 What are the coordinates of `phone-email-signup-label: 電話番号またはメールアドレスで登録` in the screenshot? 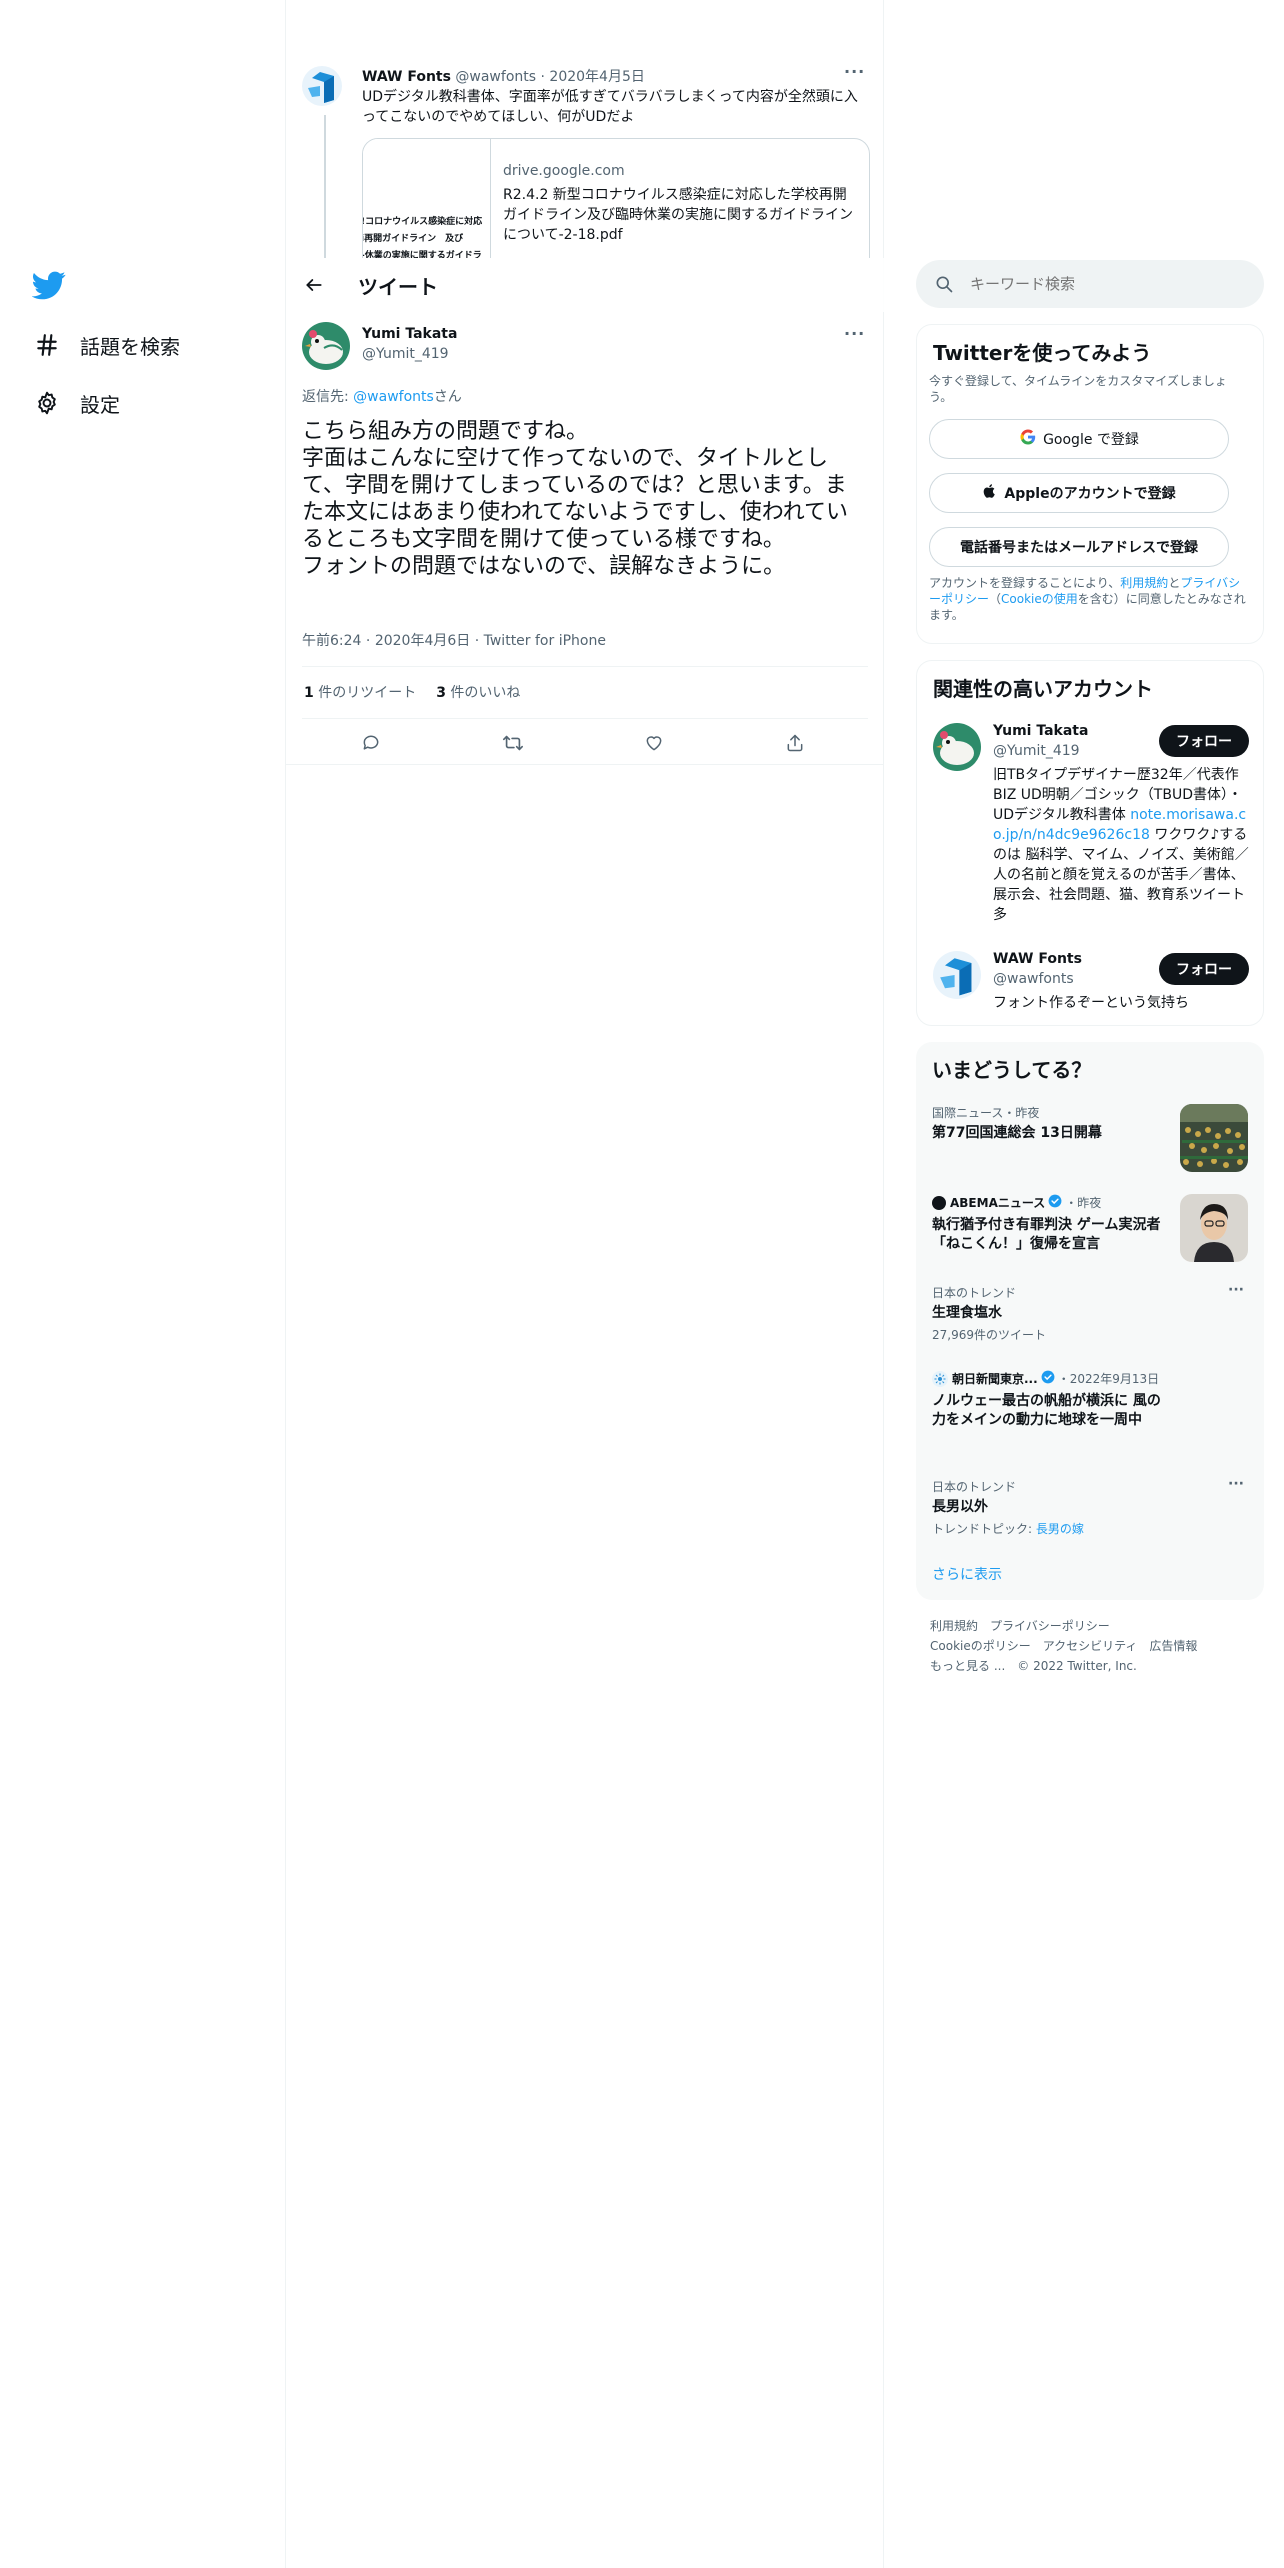 It's located at (1079, 548).